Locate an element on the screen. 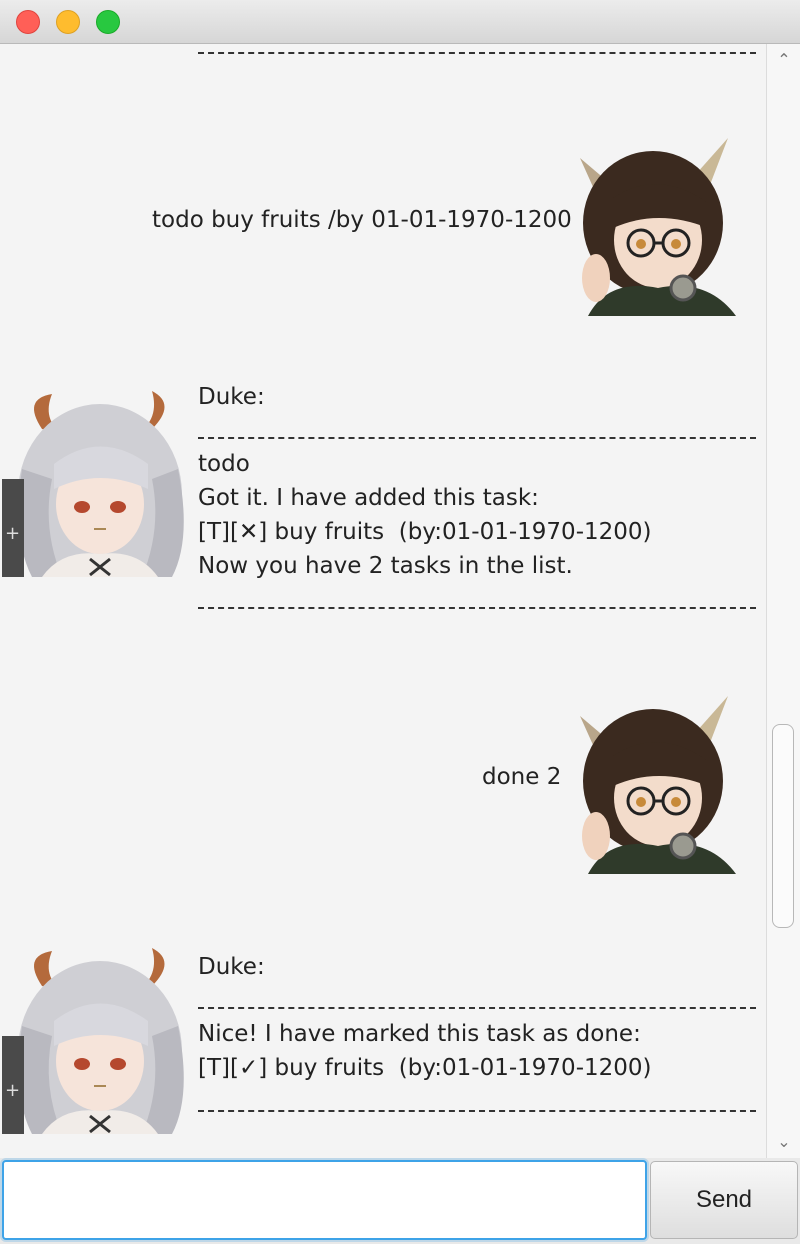 The image size is (800, 1244). send-button: Send is located at coordinates (724, 1200).